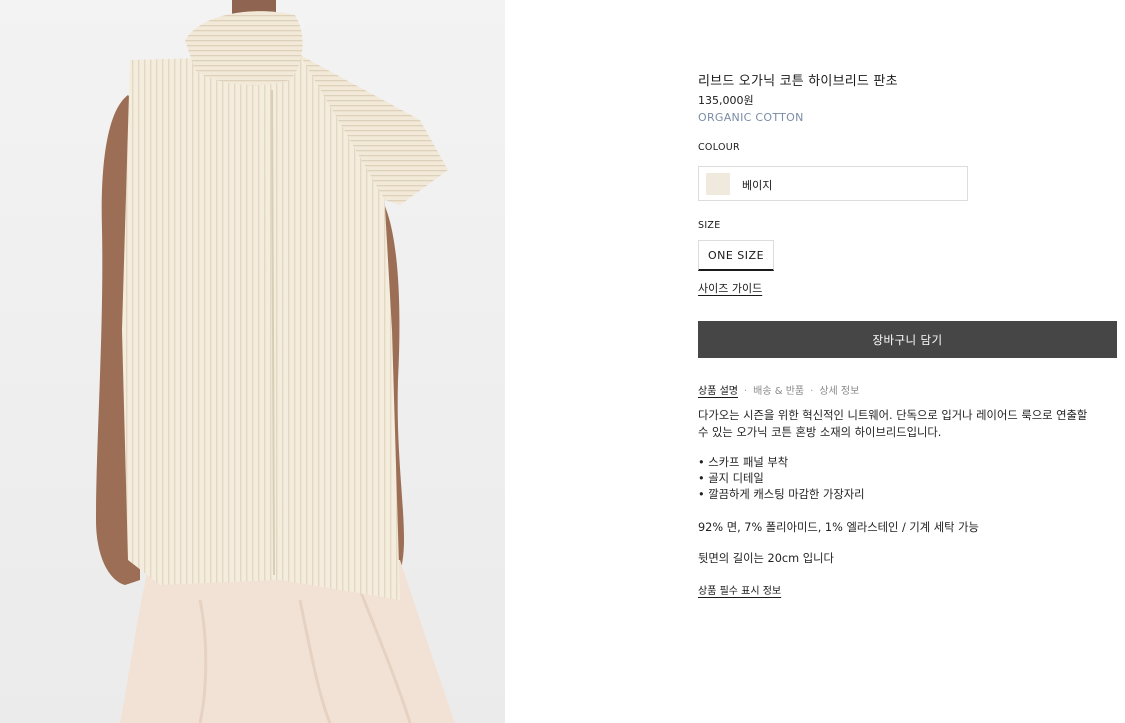  What do you see at coordinates (766, 558) in the screenshot?
I see `length-note: 뒷면의 길이는 20cm 입니다` at bounding box center [766, 558].